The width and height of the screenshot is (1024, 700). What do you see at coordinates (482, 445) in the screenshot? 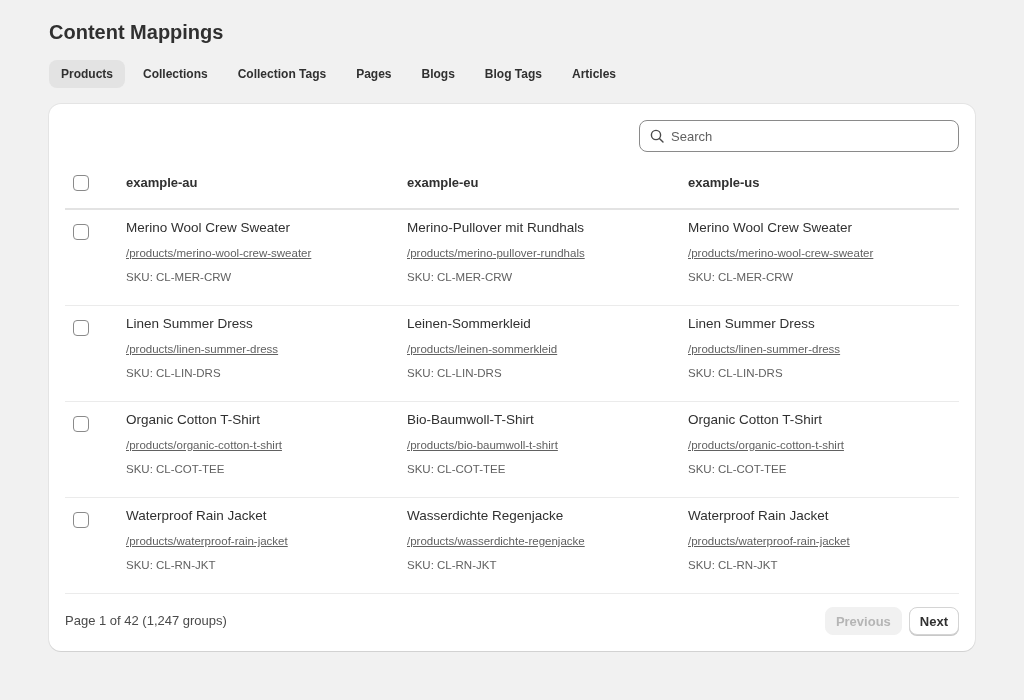
I see `product-link: /products/bio-baumwoll-t-shirt` at bounding box center [482, 445].